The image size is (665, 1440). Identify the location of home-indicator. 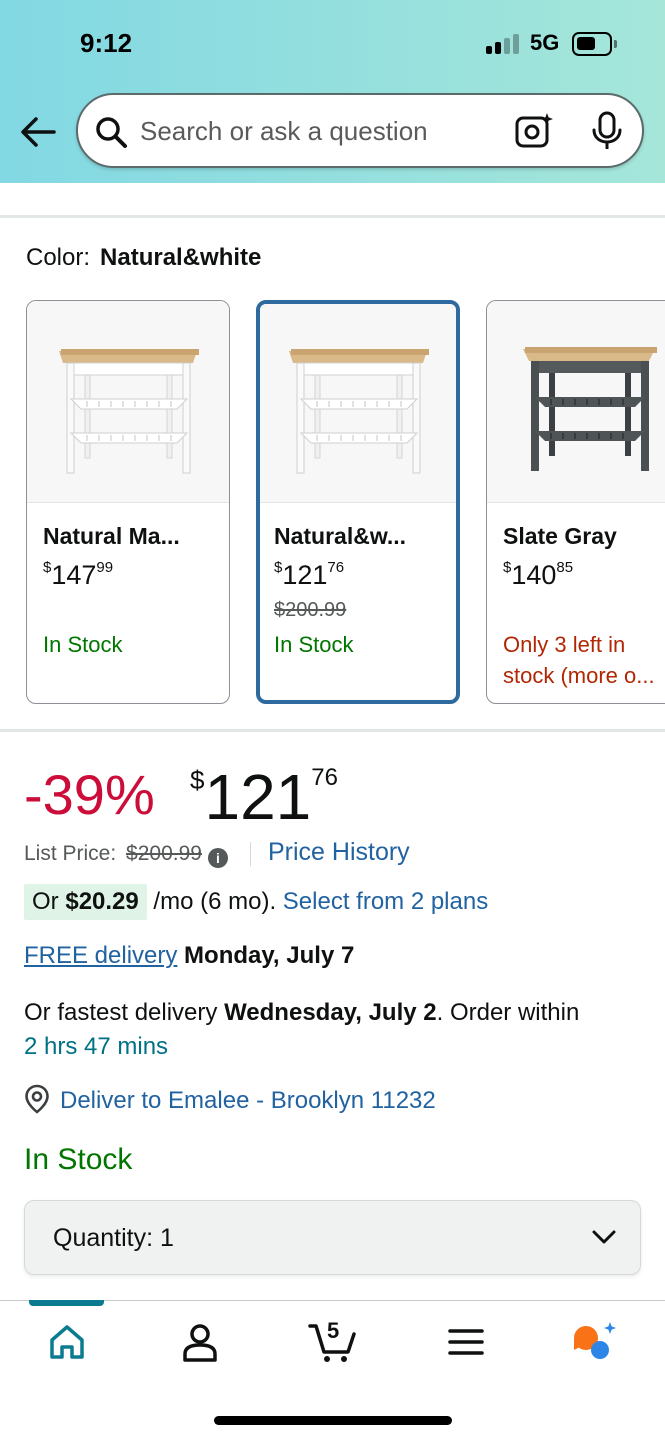
(333, 1420).